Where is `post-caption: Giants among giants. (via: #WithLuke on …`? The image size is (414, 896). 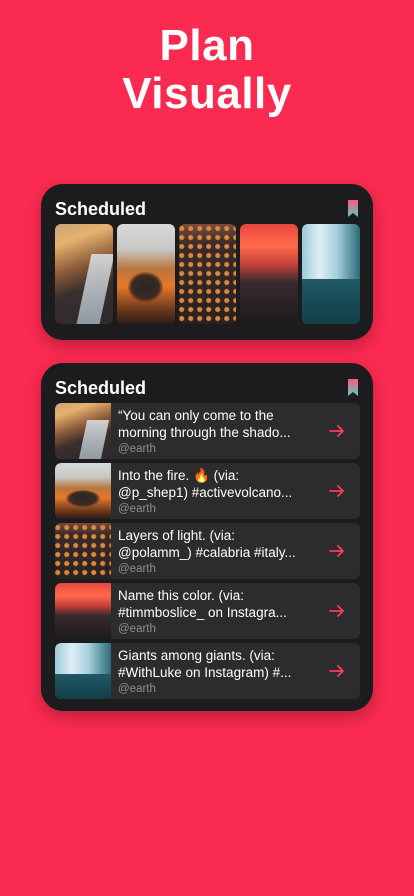 post-caption: Giants among giants. (via: #WithLuke on … is located at coordinates (205, 664).